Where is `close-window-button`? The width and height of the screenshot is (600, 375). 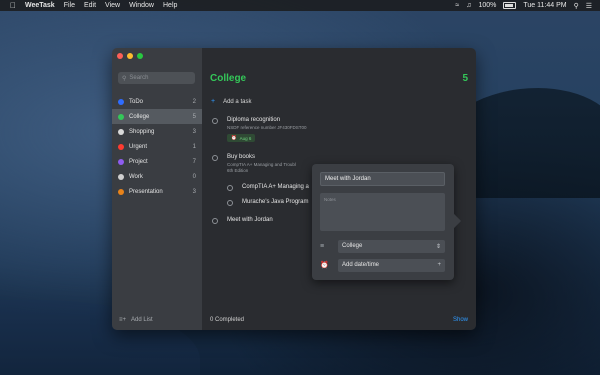
close-window-button is located at coordinates (120, 56).